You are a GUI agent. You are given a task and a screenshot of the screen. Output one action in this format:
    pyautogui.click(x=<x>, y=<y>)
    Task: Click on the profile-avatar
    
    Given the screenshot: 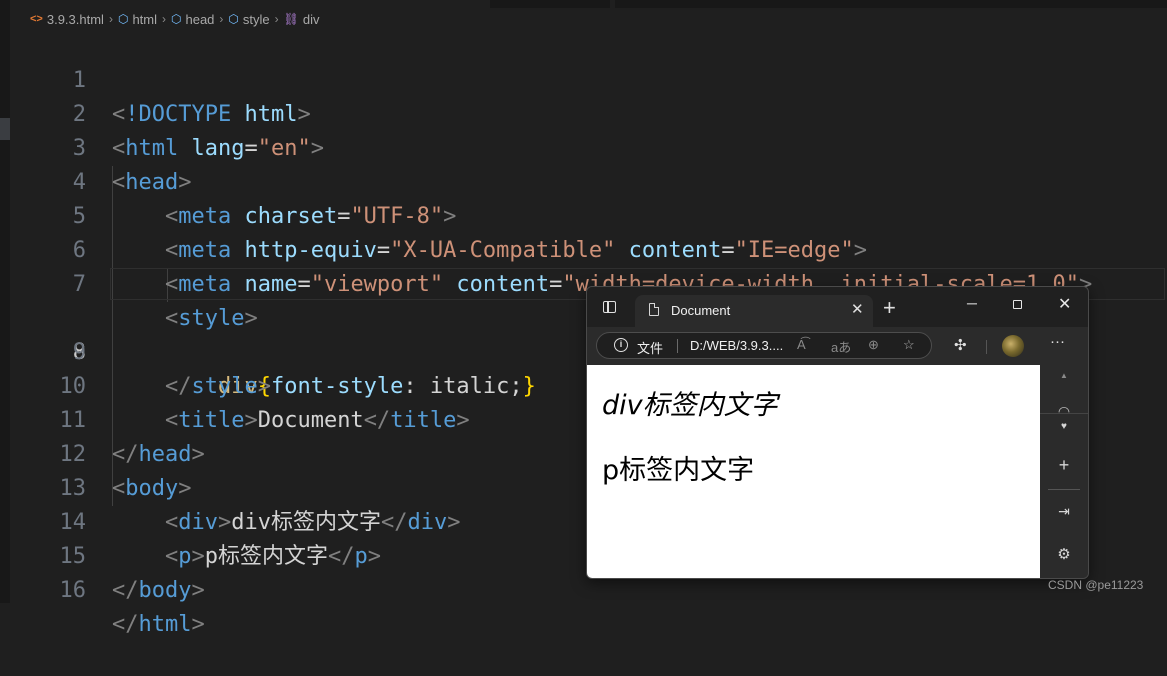 What is the action you would take?
    pyautogui.click(x=1013, y=346)
    